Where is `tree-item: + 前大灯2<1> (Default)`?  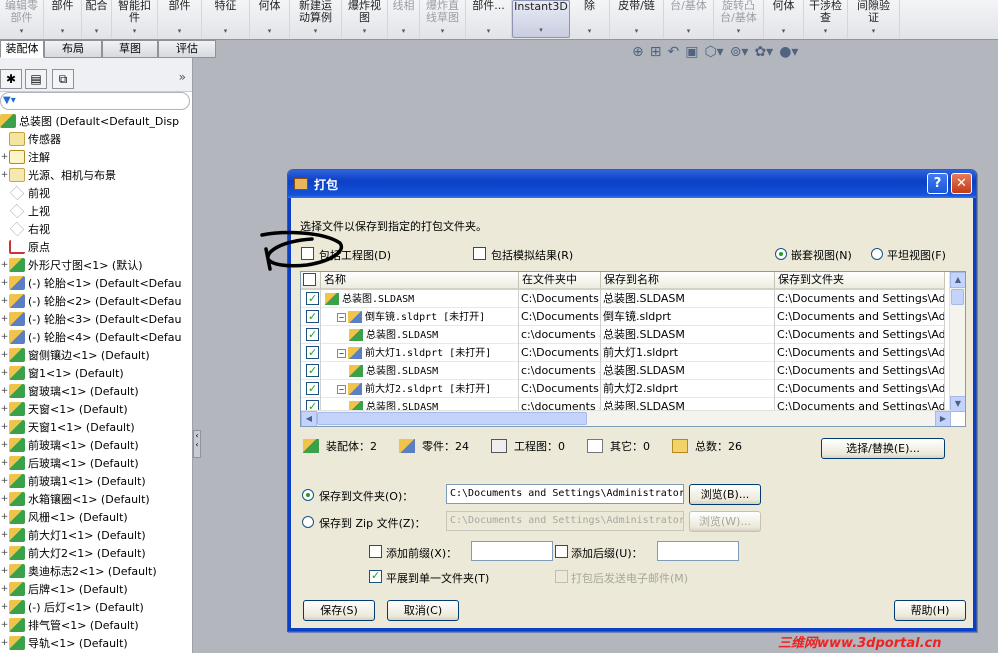
tree-item: + 前大灯2<1> (Default) is located at coordinates (96, 553).